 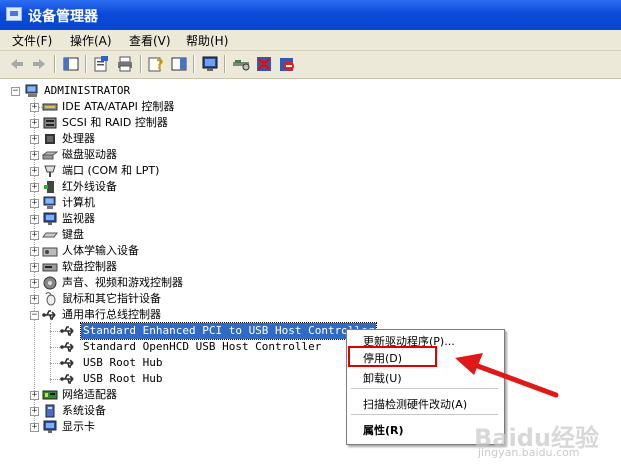 I want to click on tree-item-infrared: + 红外线设备, so click(x=150, y=187).